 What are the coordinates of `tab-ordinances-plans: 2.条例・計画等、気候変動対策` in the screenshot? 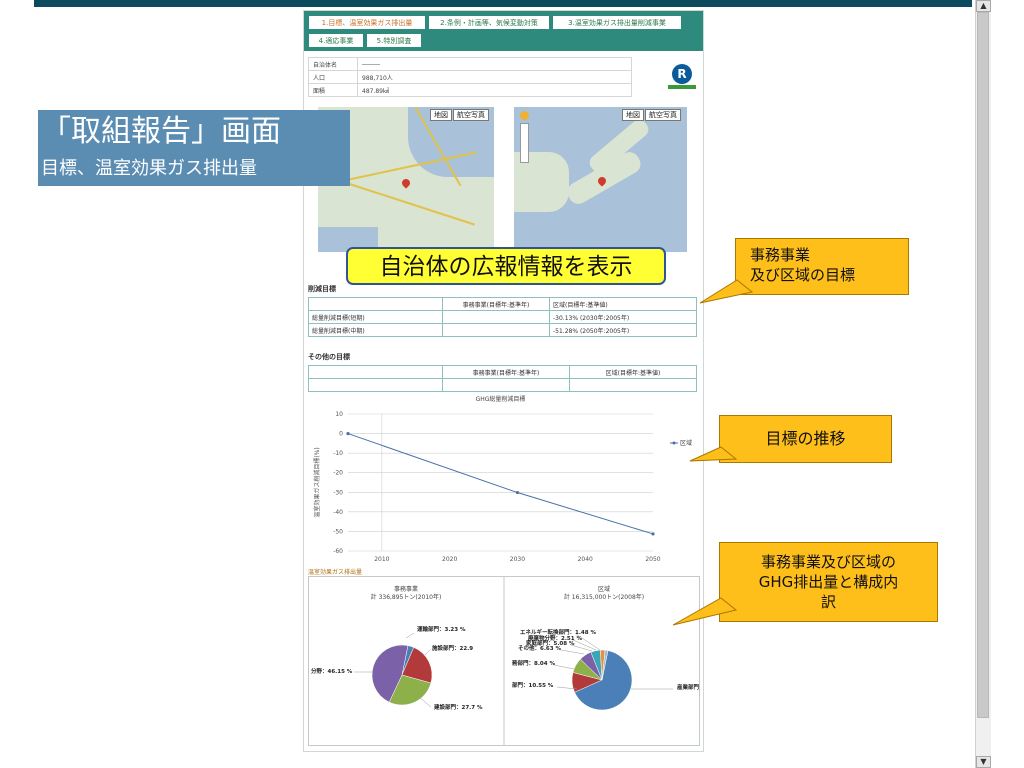 It's located at (489, 22).